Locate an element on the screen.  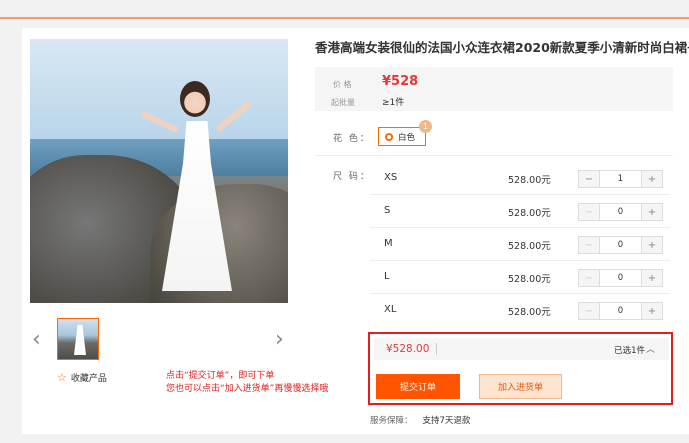
price-value: ¥528 is located at coordinates (400, 81).